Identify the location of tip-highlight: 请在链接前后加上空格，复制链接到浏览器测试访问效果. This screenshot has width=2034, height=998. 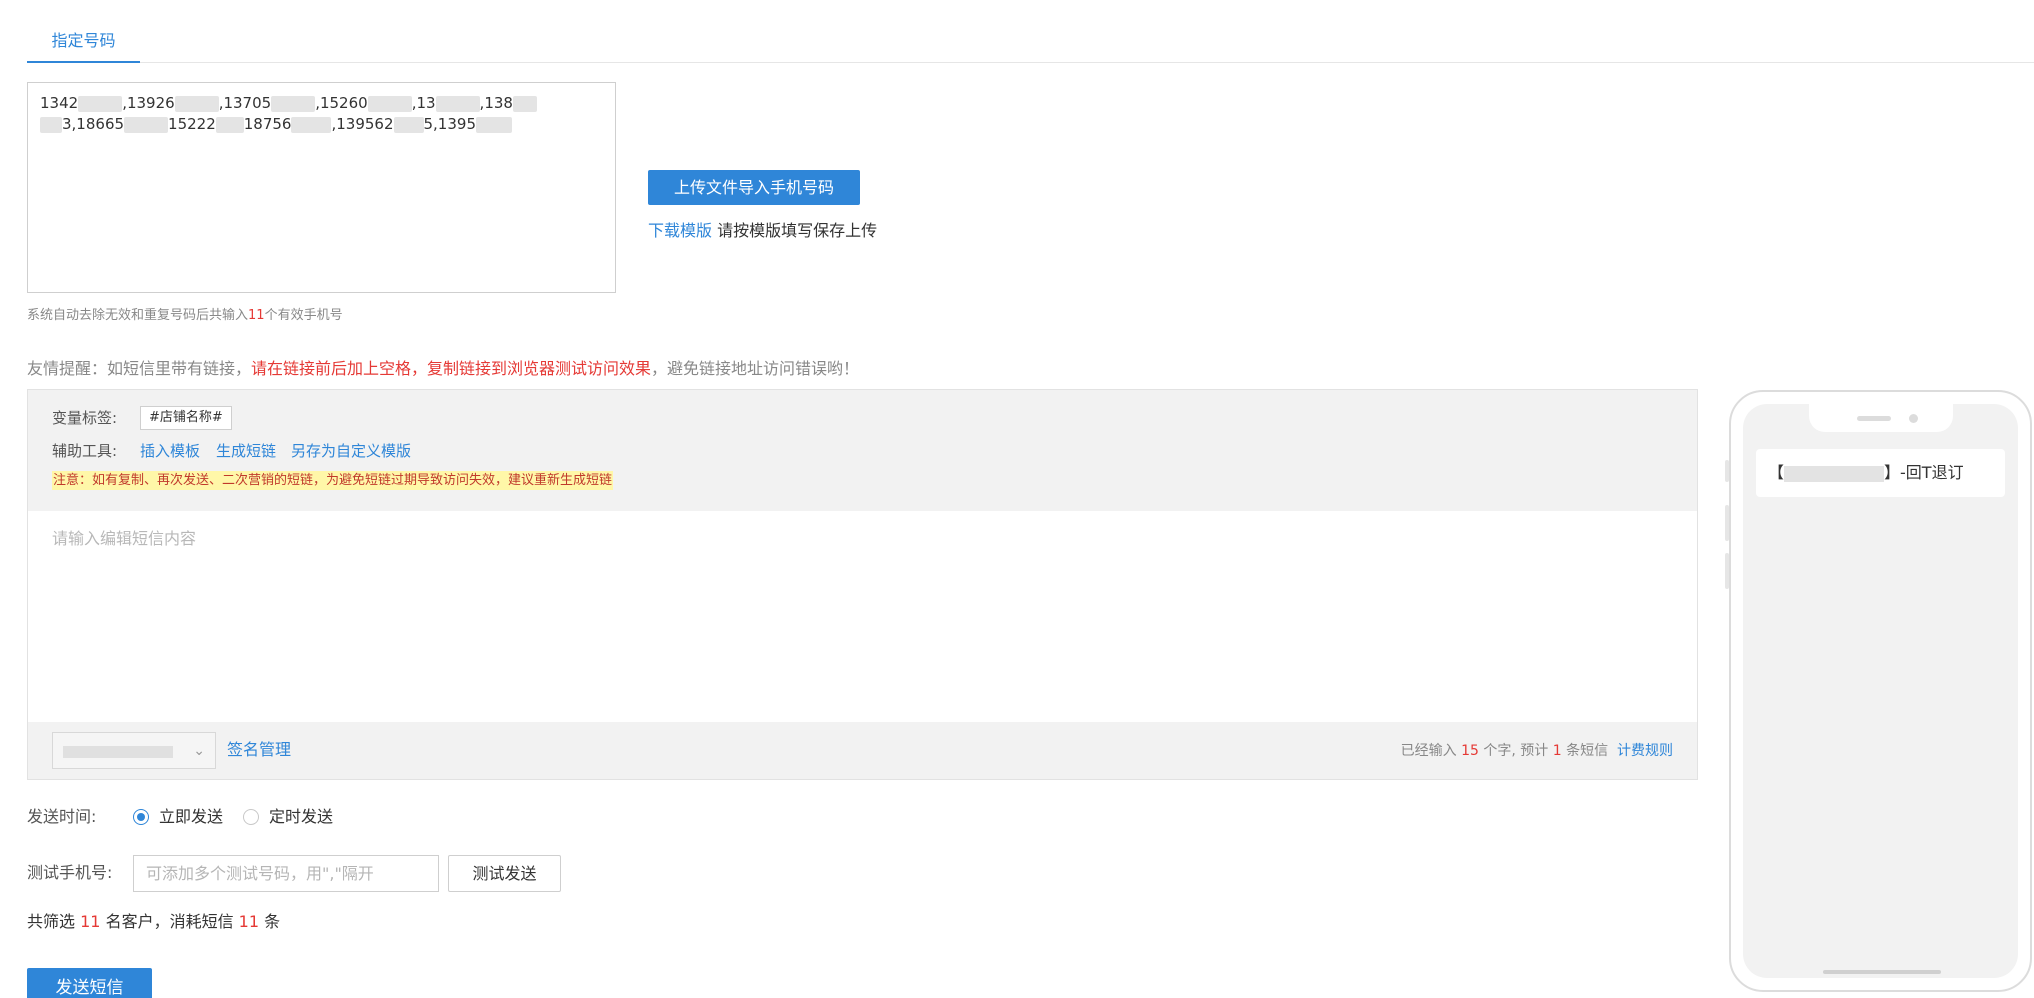
(451, 368).